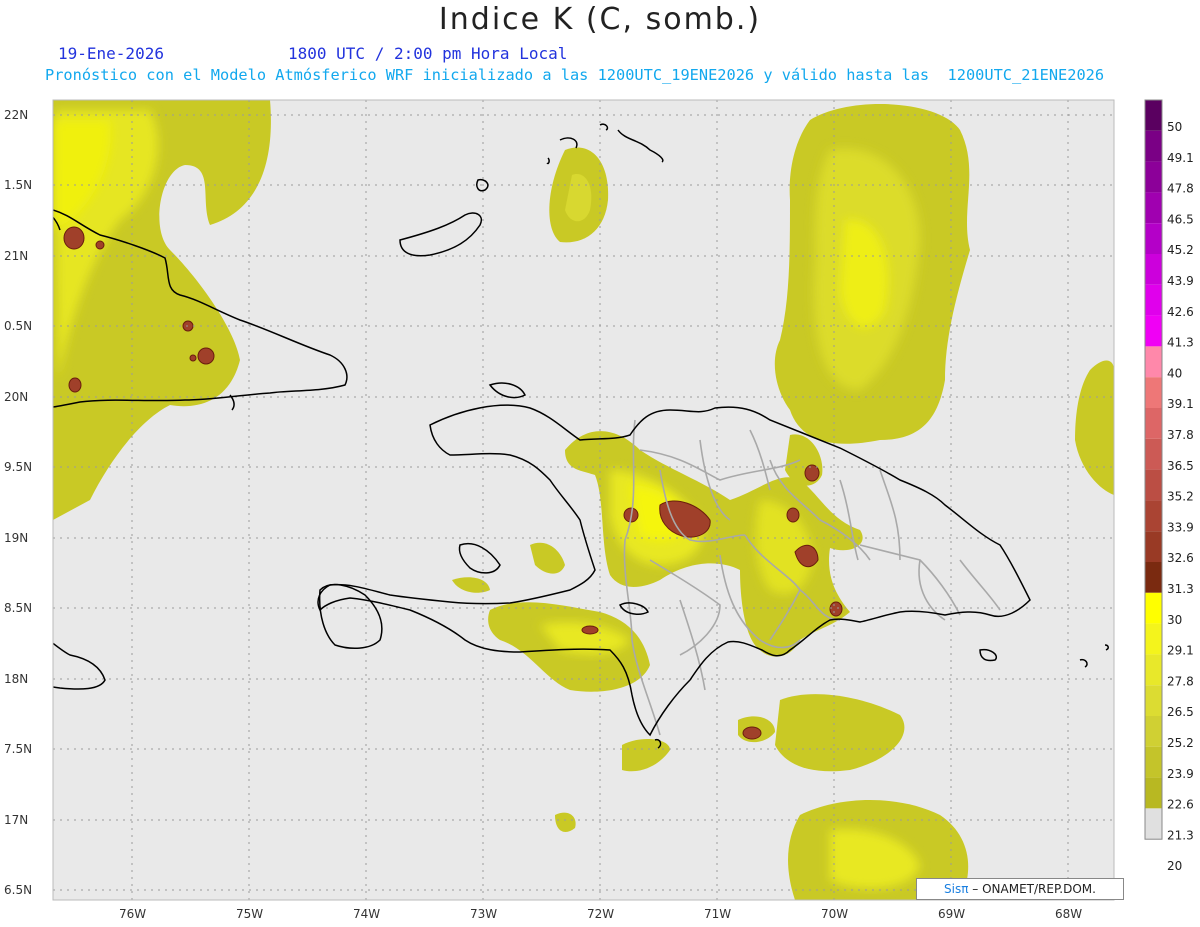  I want to click on lat-label: 0.5N, so click(18, 326).